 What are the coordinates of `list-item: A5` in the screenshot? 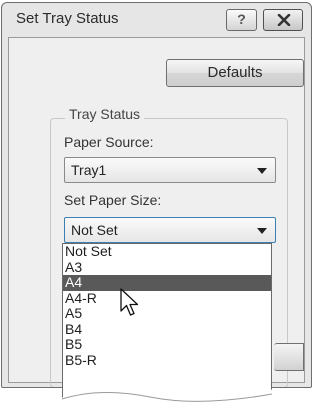 It's located at (167, 313).